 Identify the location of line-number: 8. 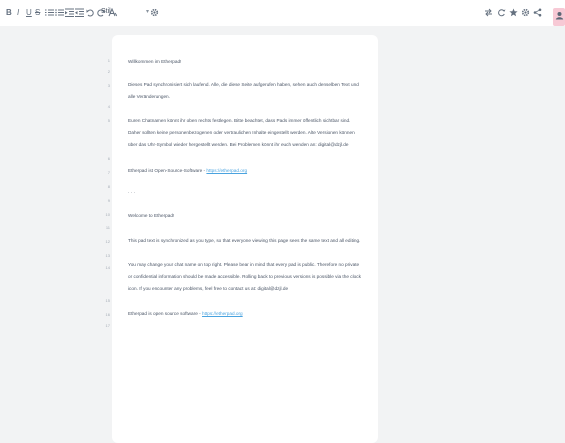
(108, 186).